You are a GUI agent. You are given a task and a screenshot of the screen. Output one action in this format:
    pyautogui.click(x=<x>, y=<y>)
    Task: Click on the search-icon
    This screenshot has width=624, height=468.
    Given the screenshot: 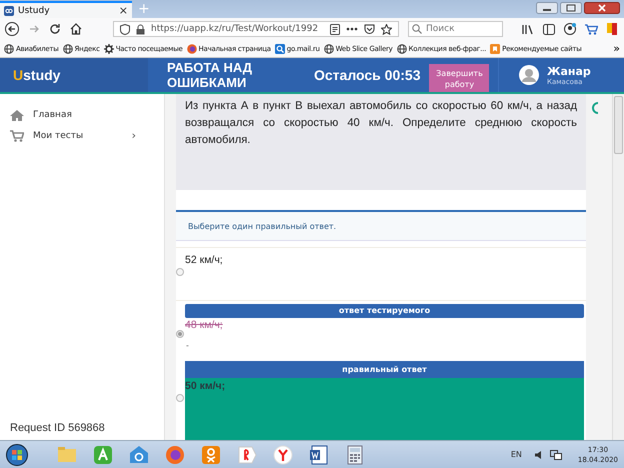 What is the action you would take?
    pyautogui.click(x=279, y=49)
    